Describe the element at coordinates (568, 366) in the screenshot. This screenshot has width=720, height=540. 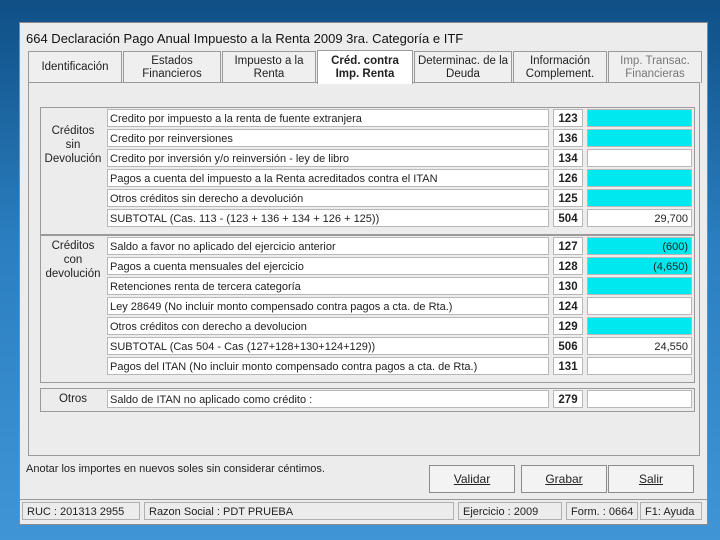
I see `row-code: 131` at that location.